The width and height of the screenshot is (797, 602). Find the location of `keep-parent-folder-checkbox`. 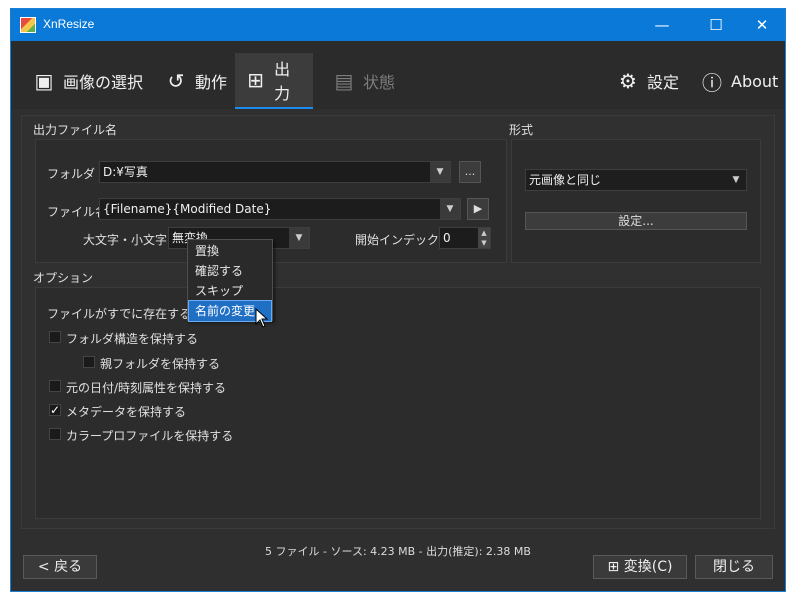

keep-parent-folder-checkbox is located at coordinates (89, 362).